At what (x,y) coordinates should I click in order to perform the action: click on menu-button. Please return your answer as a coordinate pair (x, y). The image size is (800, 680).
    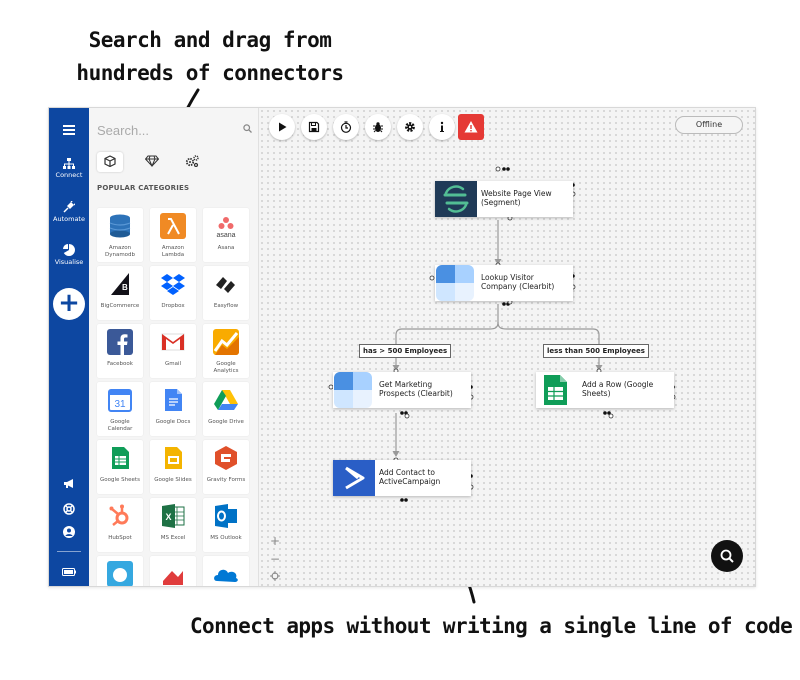
    Looking at the image, I should click on (69, 130).